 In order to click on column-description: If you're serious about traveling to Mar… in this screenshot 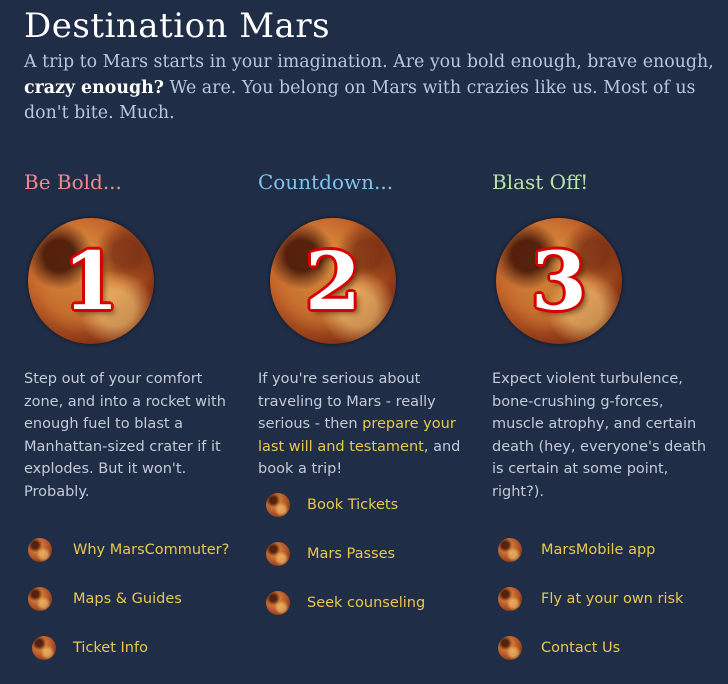, I will do `click(368, 424)`.